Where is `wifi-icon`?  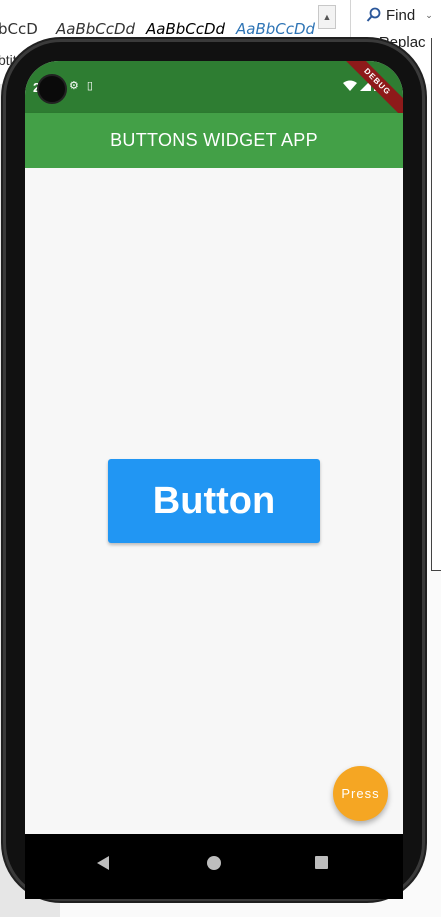 wifi-icon is located at coordinates (350, 85).